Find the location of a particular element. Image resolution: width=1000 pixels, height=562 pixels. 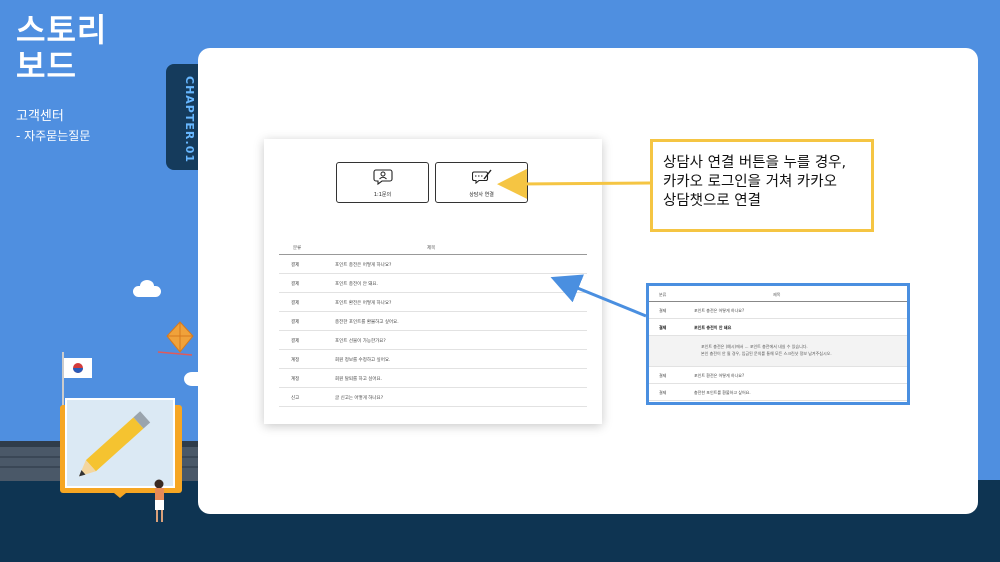

row-title: 포인트 충전이 안 돼요 is located at coordinates (713, 327).